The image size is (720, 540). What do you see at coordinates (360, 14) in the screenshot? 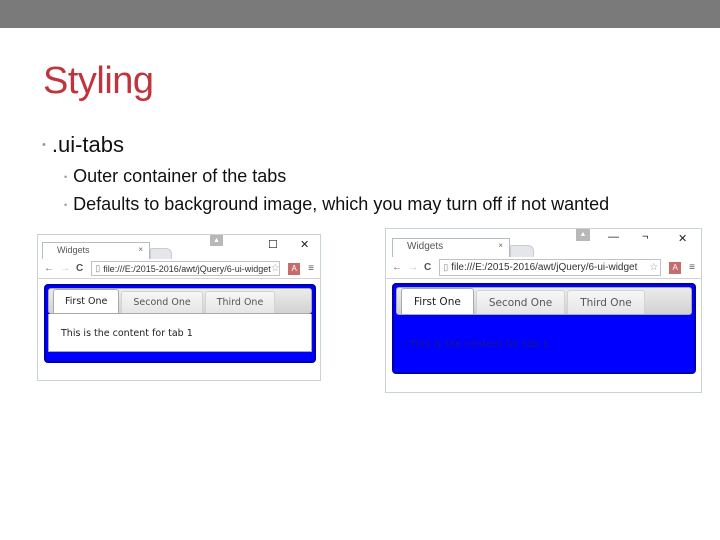
I see `slide-top-bar` at bounding box center [360, 14].